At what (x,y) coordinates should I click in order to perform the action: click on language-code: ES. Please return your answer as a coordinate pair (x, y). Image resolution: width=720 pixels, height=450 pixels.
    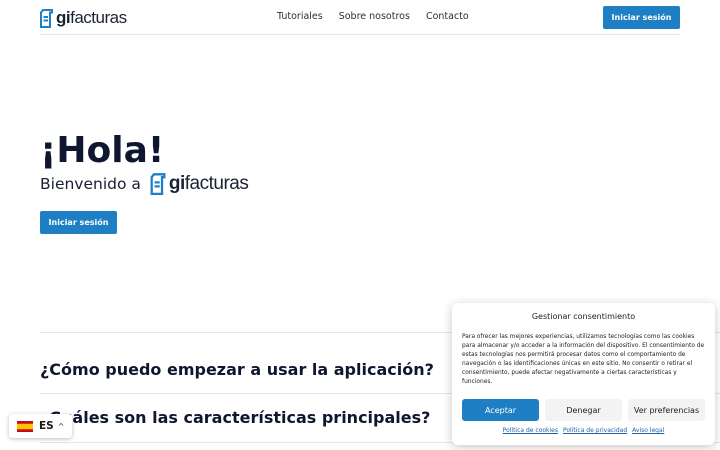
    Looking at the image, I should click on (46, 426).